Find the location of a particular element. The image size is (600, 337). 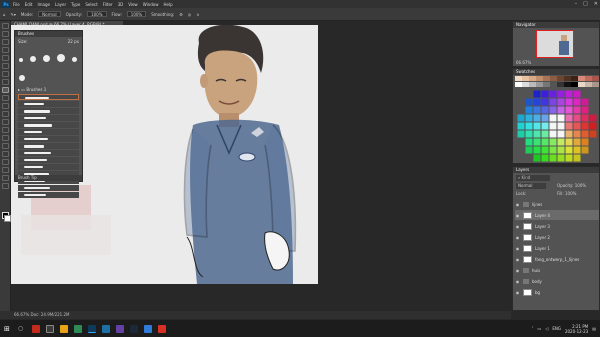

lasso-tool-icon is located at coordinates (5, 42).